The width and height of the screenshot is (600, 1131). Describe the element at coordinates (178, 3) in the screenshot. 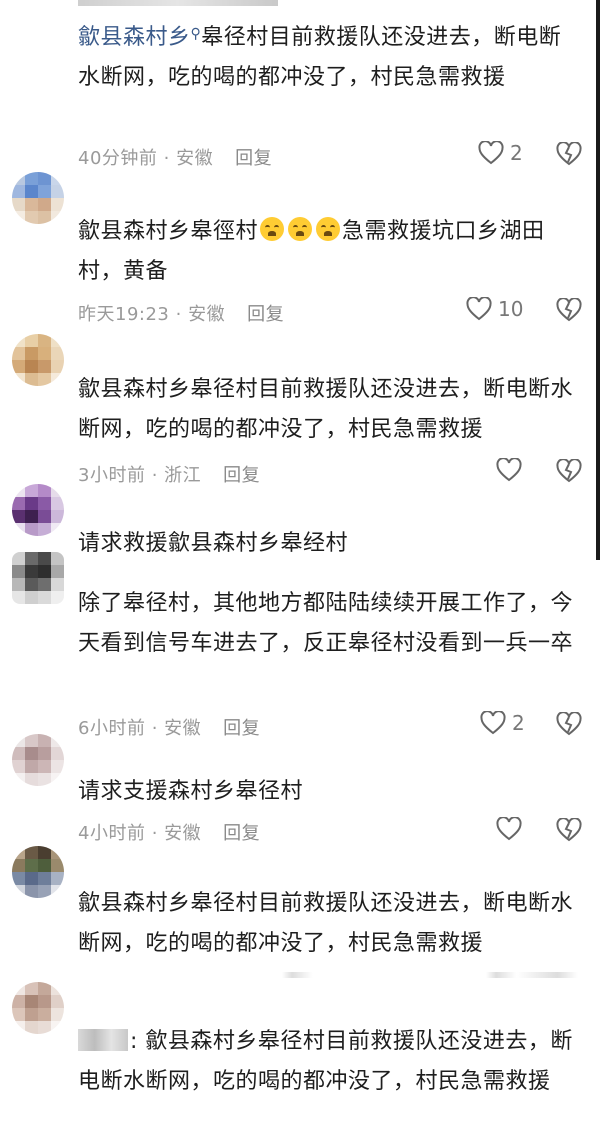

I see `truncated-username` at that location.